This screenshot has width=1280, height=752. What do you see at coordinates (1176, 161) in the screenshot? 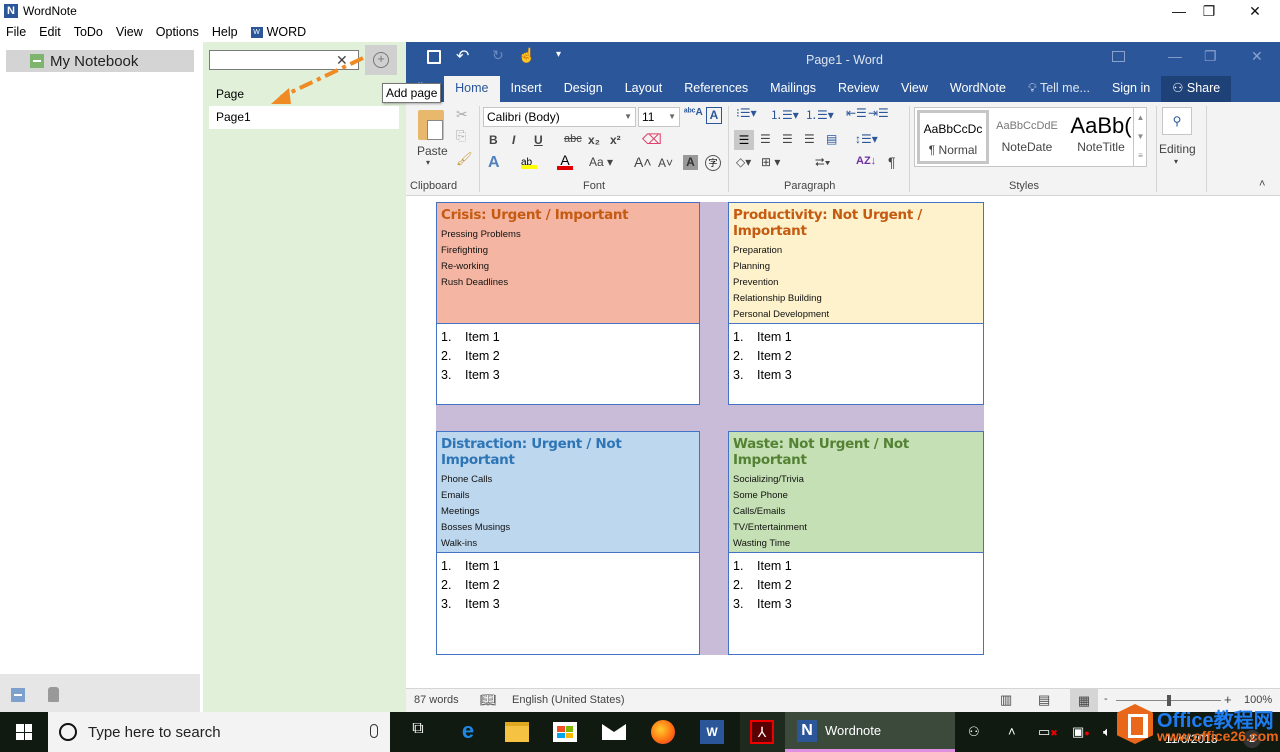
I see `editing-dropdown-icon: ▾` at bounding box center [1176, 161].